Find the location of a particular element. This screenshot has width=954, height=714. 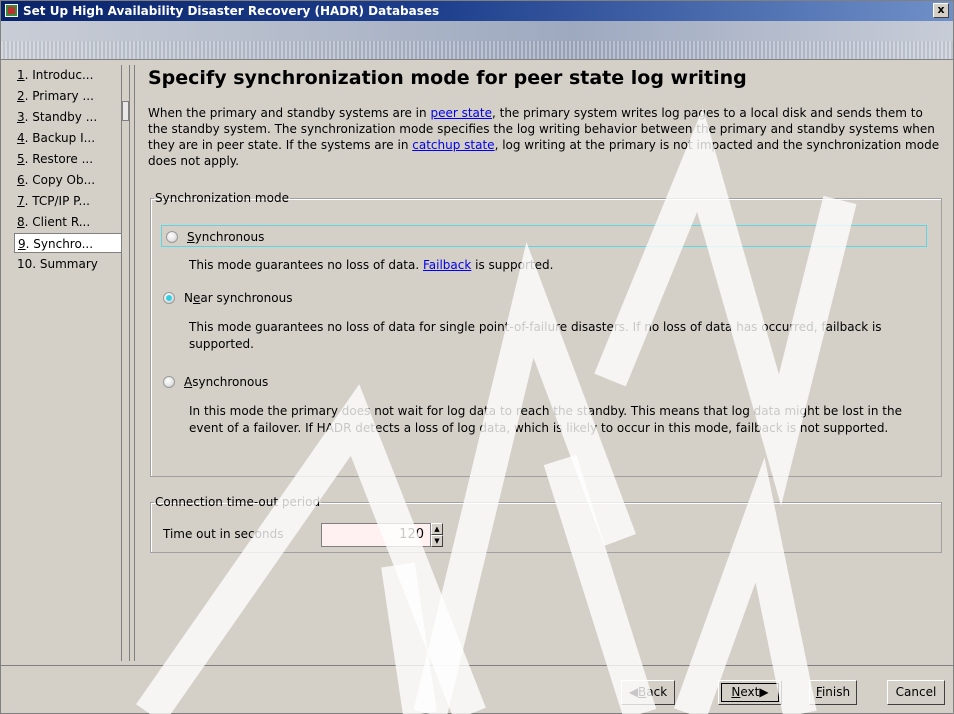

step-label: 10. Summary is located at coordinates (57, 264).